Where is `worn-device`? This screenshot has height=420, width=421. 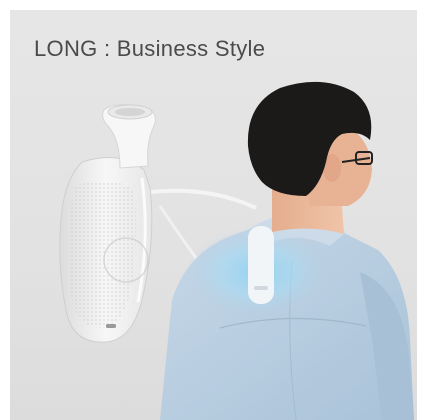 worn-device is located at coordinates (261, 265).